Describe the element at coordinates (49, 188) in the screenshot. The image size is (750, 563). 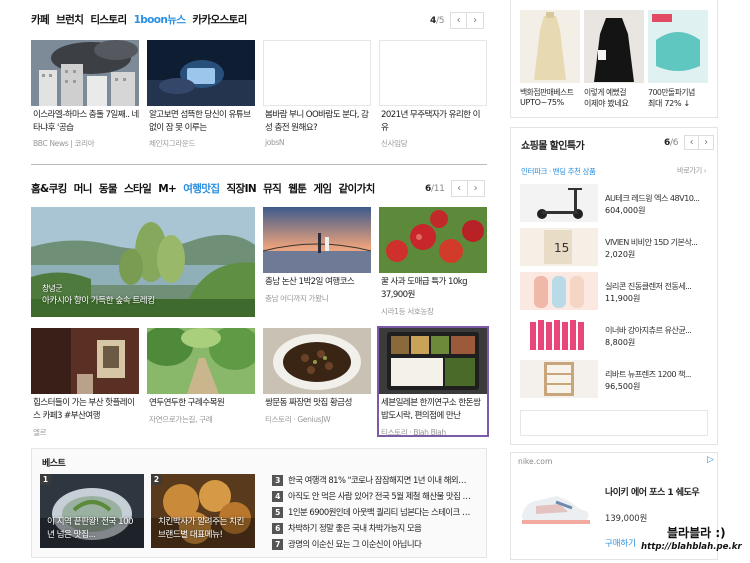
I see `tab-home-cooking: 홈&쿠킹` at that location.